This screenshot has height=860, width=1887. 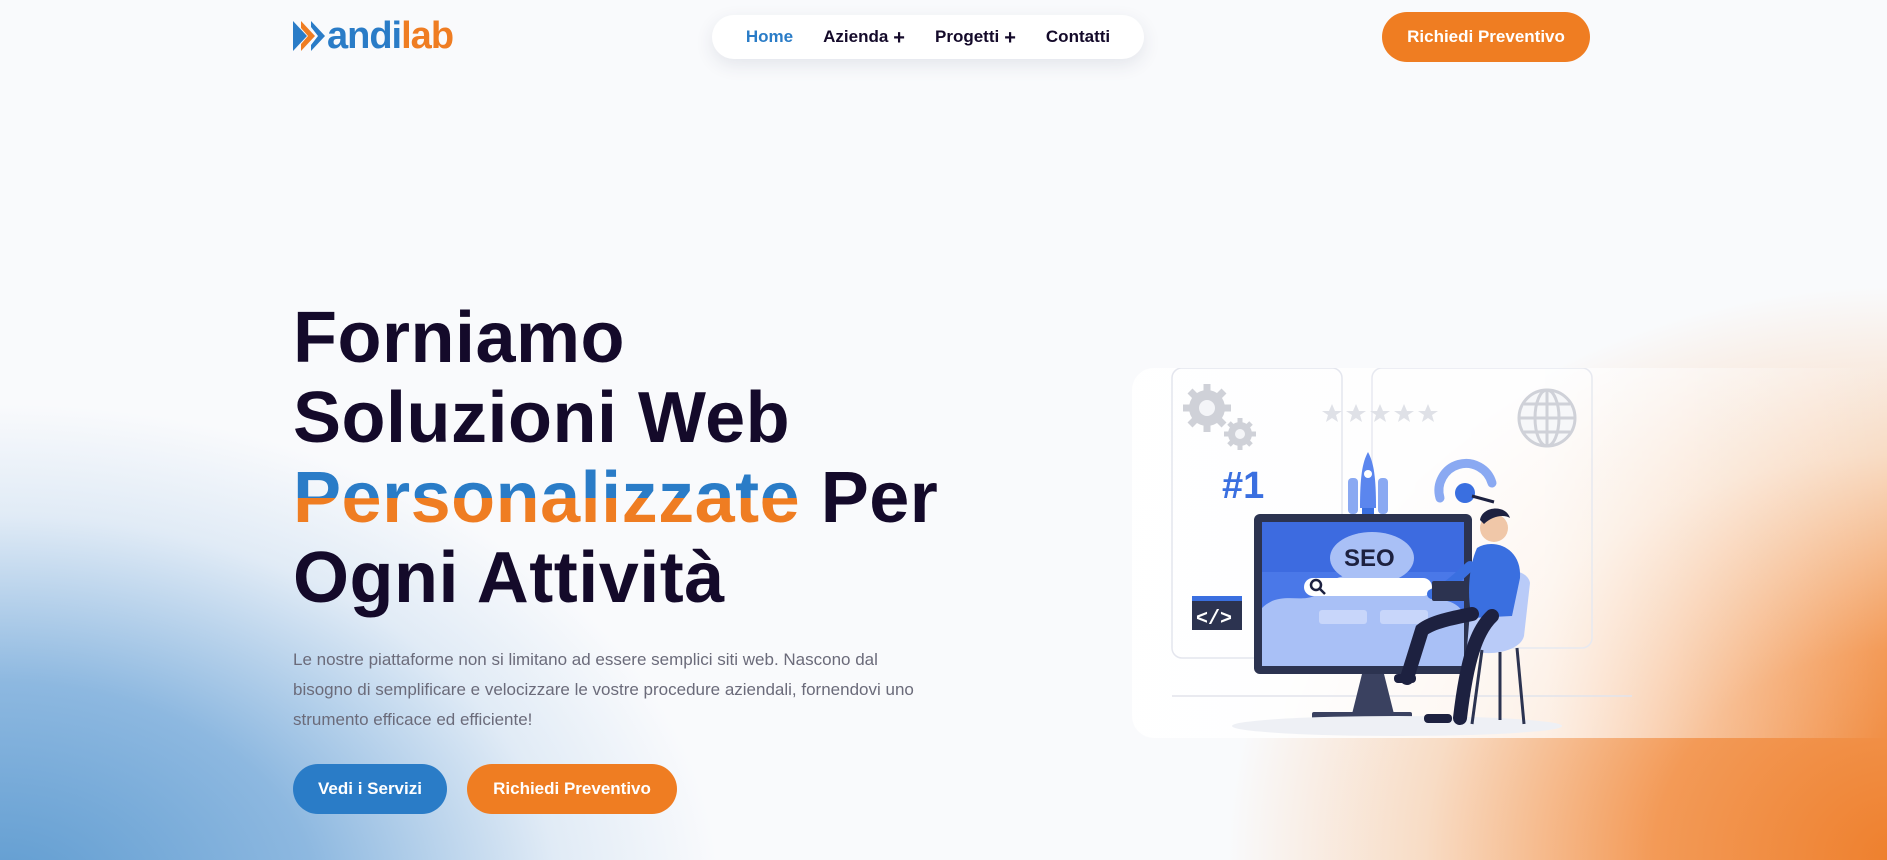 I want to click on main-nav: Home Azienda + Progetti + Contatti, so click(x=928, y=37).